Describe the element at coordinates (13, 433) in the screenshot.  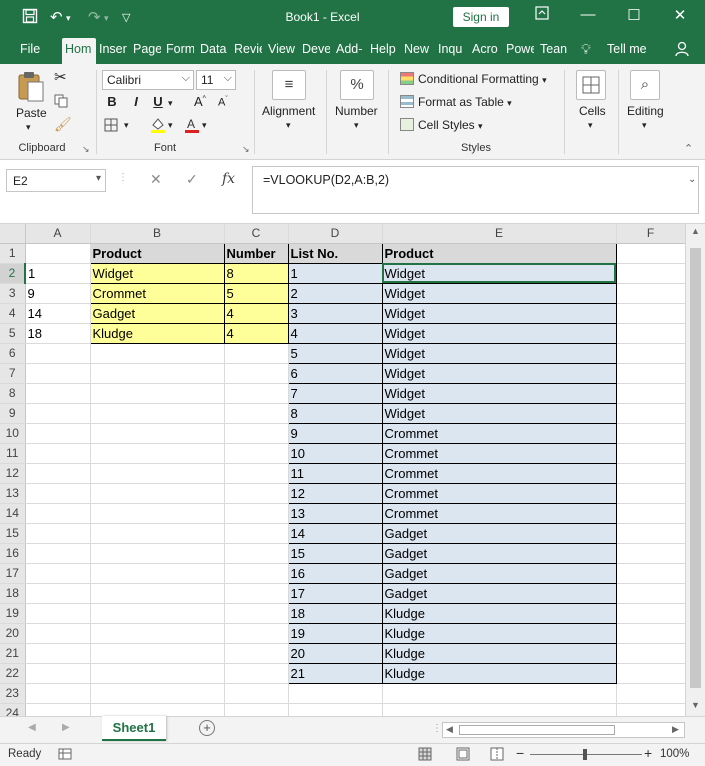
I see `row-header: 10` at that location.